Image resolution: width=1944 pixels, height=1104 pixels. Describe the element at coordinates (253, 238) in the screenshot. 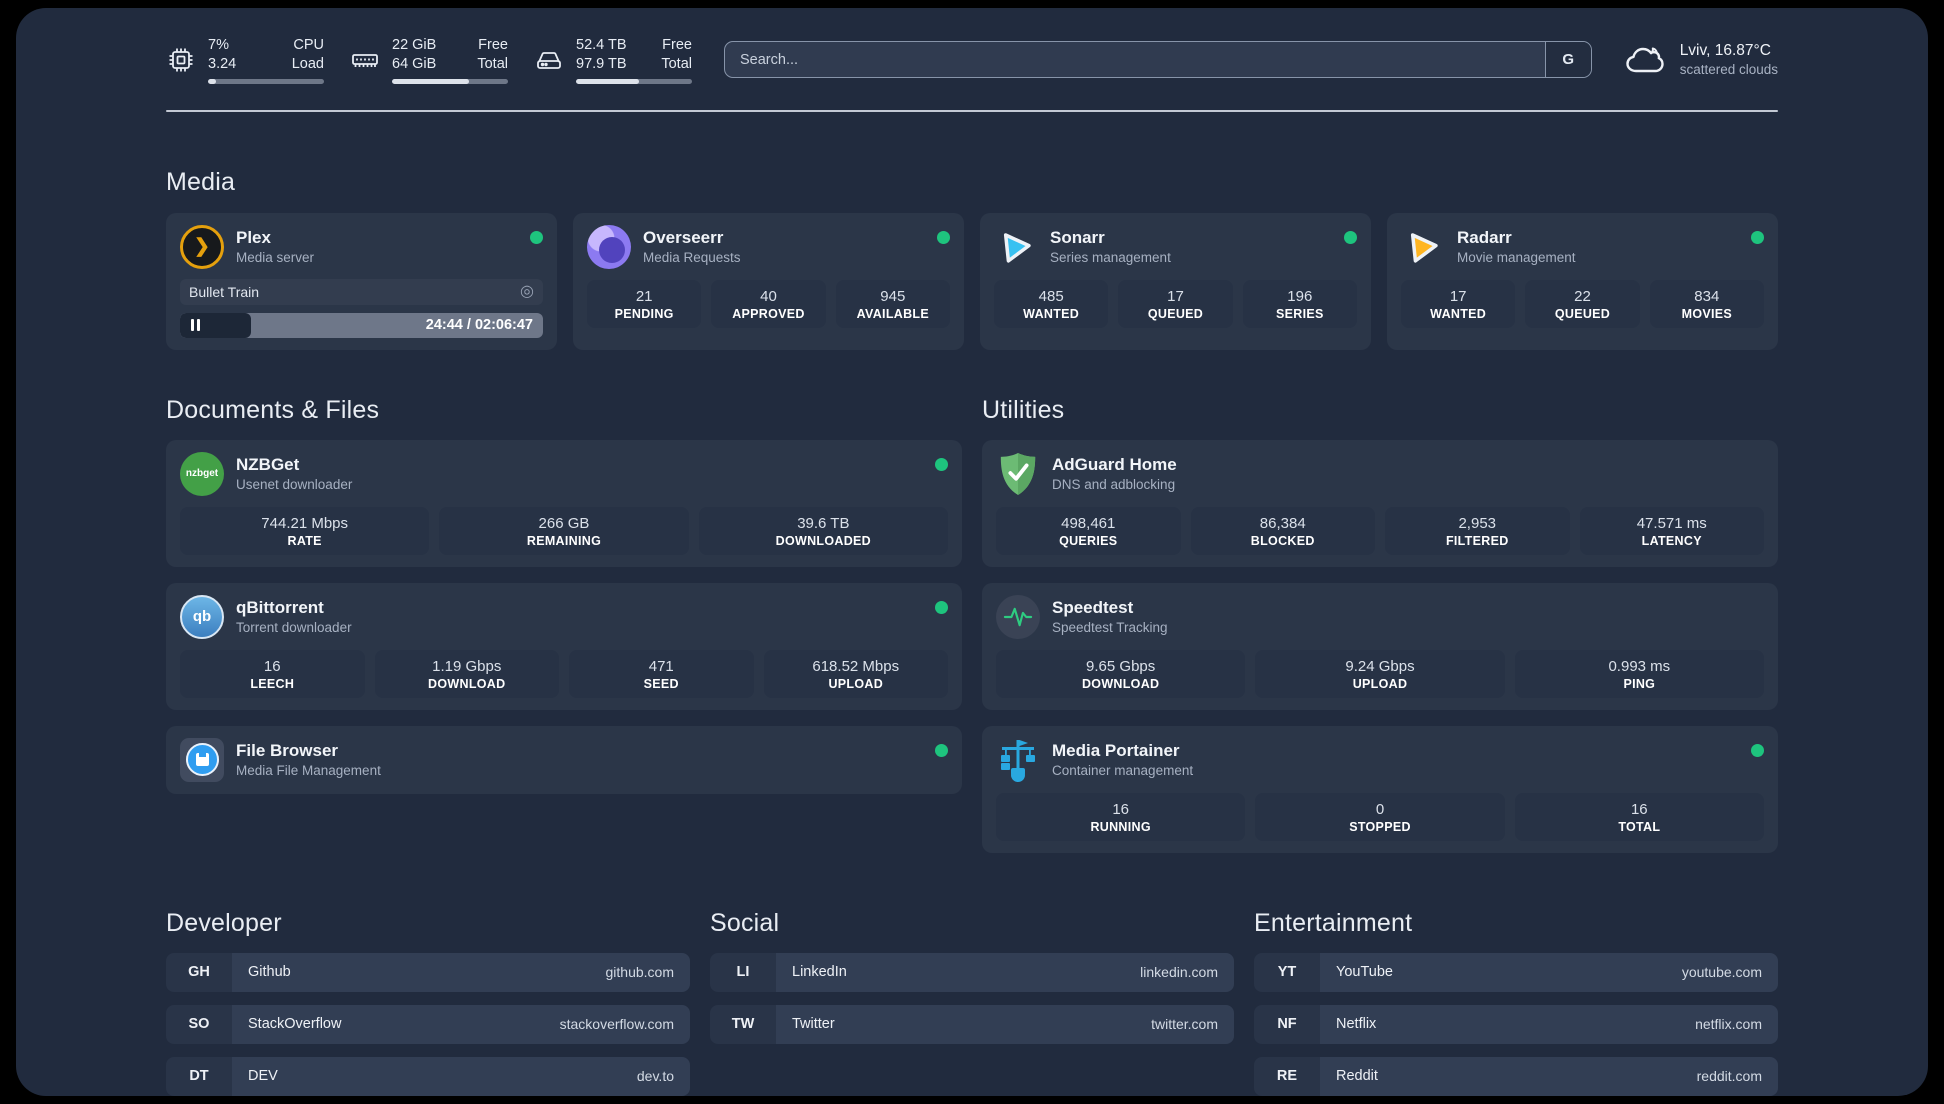

I see `app-name-plex: Plex` at that location.